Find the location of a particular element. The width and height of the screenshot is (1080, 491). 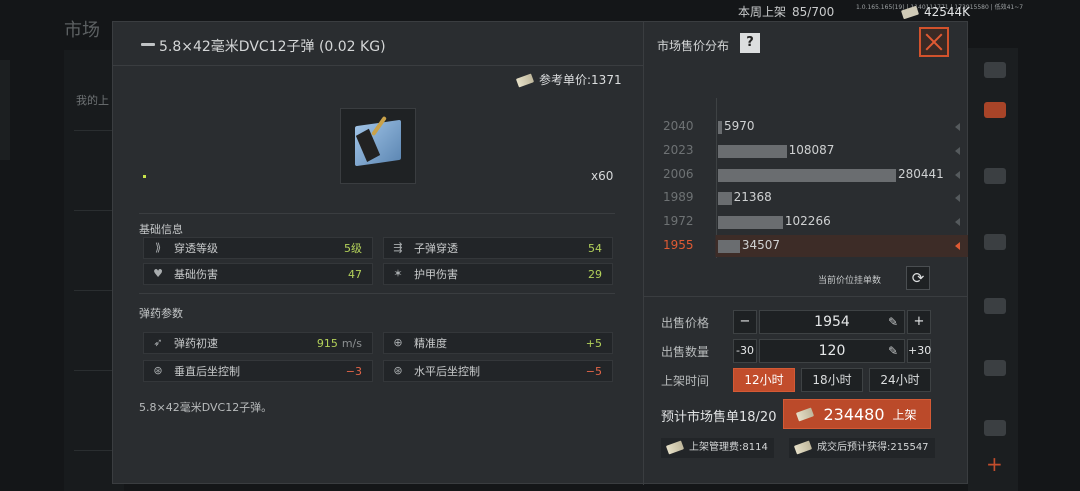

money-display: 42544K is located at coordinates (936, 12).